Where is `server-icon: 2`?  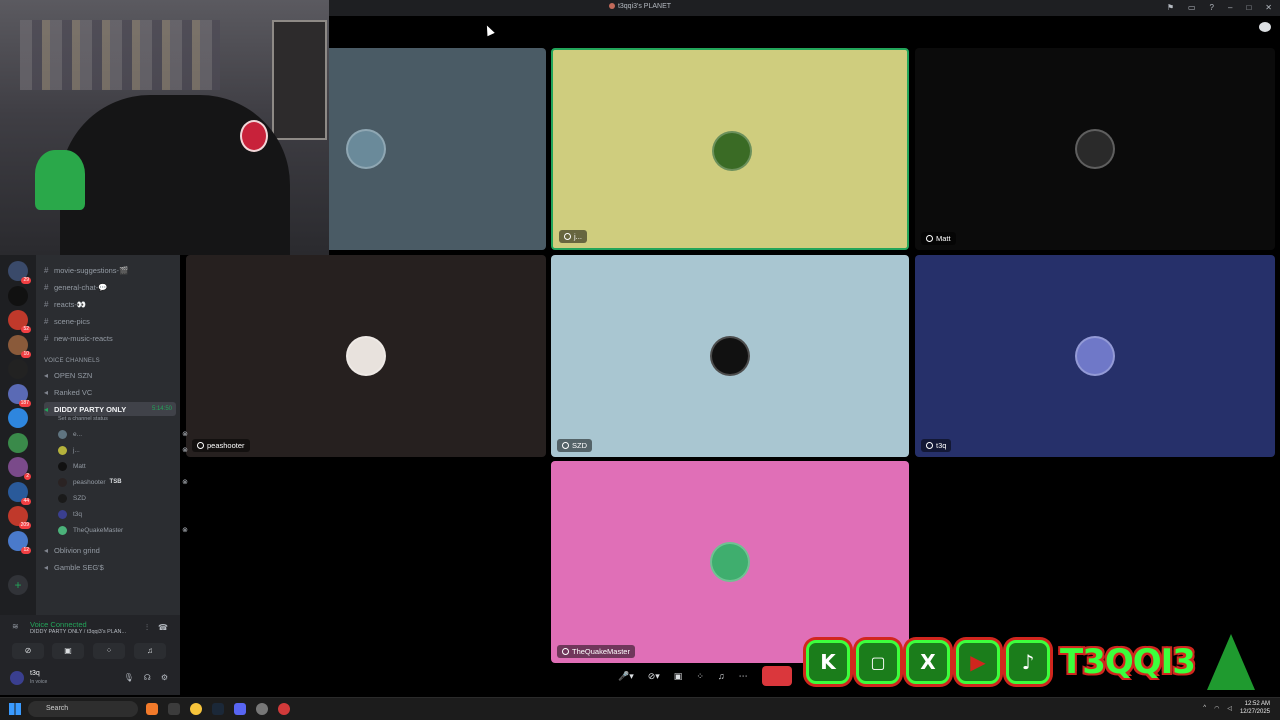
server-icon: 2 is located at coordinates (19, 468).